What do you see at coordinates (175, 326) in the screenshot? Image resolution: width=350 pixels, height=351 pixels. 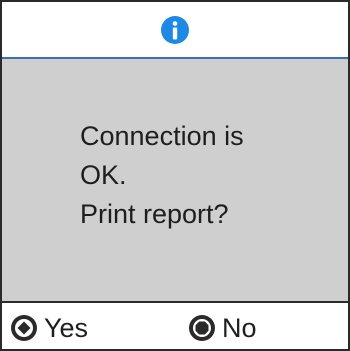 I see `footer-bar: Yes No` at bounding box center [175, 326].